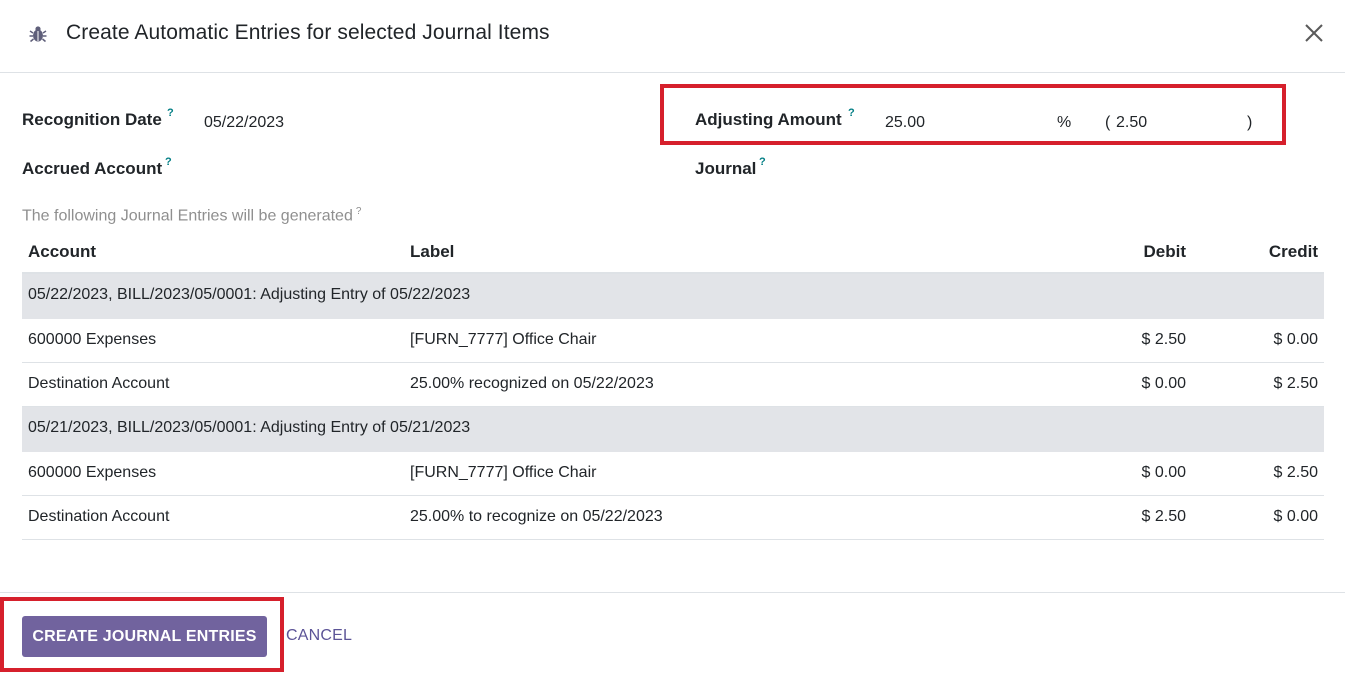 Image resolution: width=1345 pixels, height=675 pixels. I want to click on column-label: Label, so click(432, 251).